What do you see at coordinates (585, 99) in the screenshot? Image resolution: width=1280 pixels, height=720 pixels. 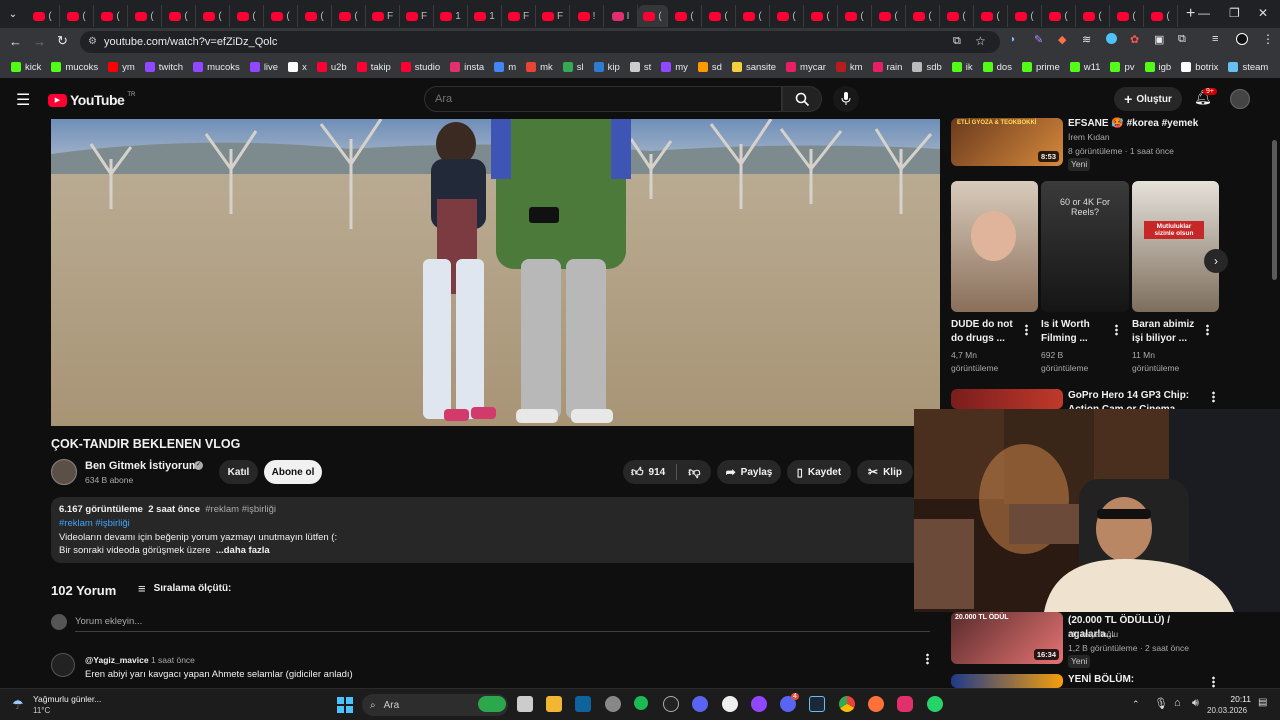 I see `search-input` at bounding box center [585, 99].